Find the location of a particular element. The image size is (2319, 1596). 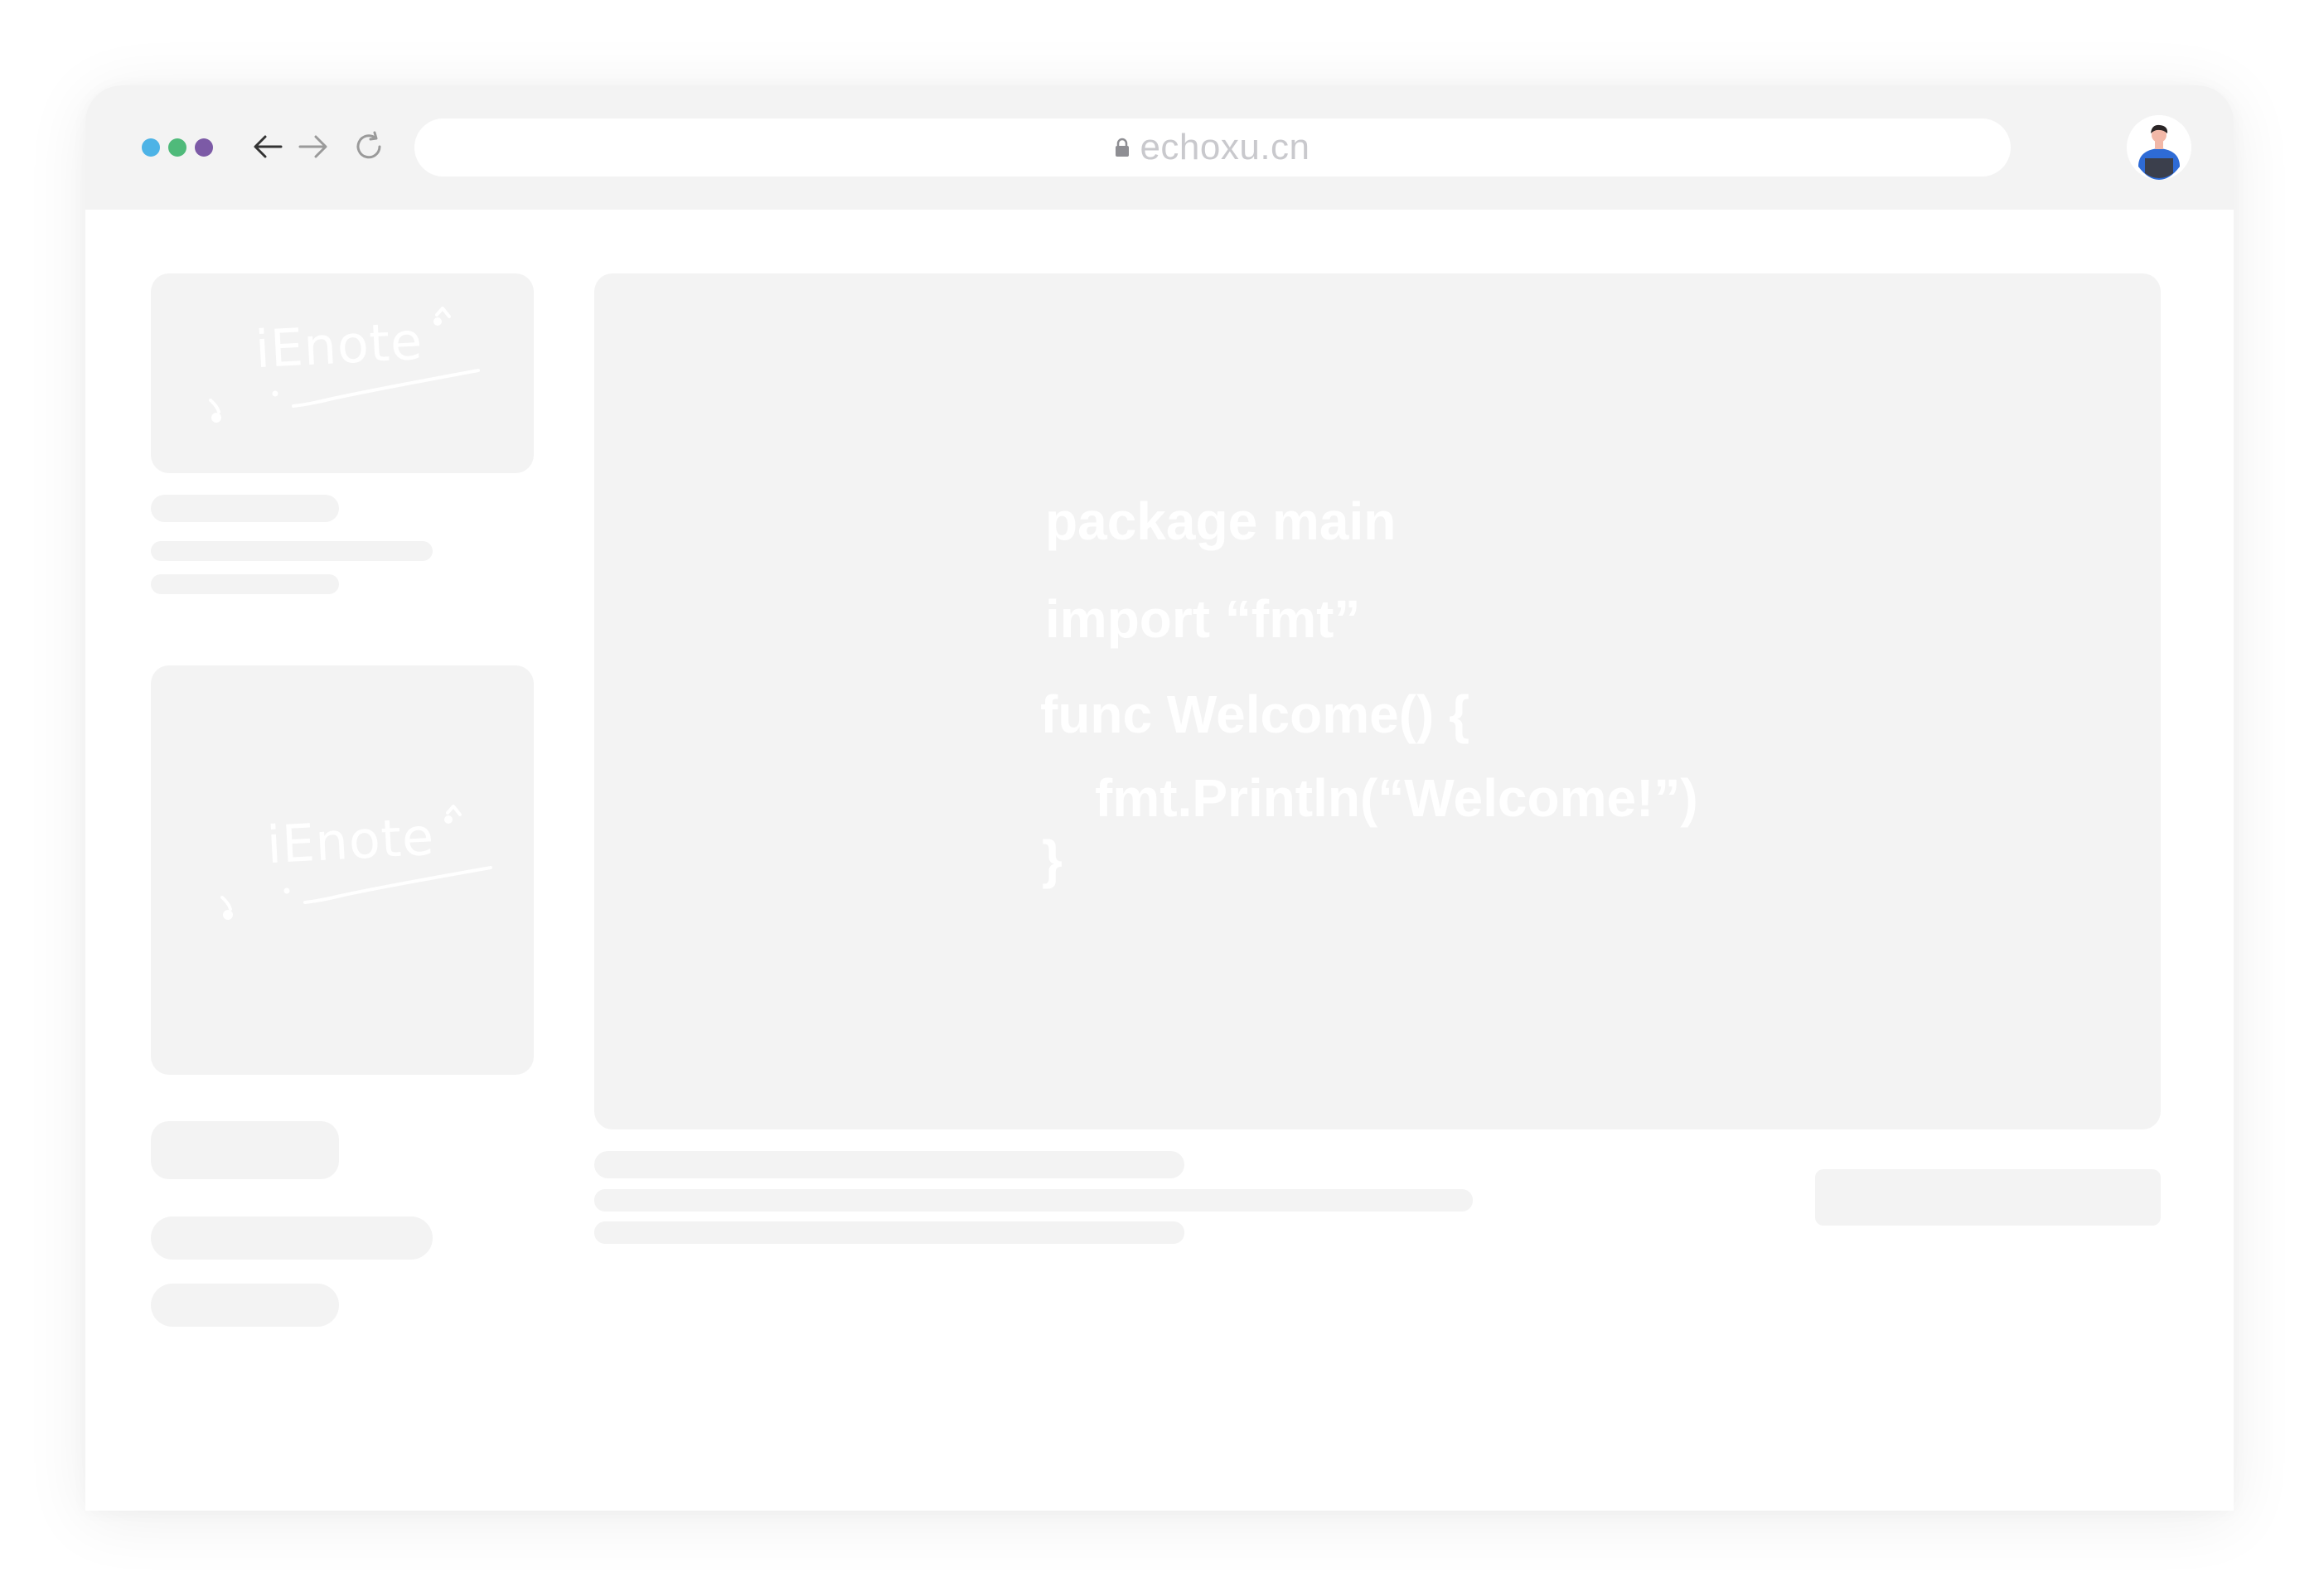

code-line-import: import “fmt” is located at coordinates (1203, 619).